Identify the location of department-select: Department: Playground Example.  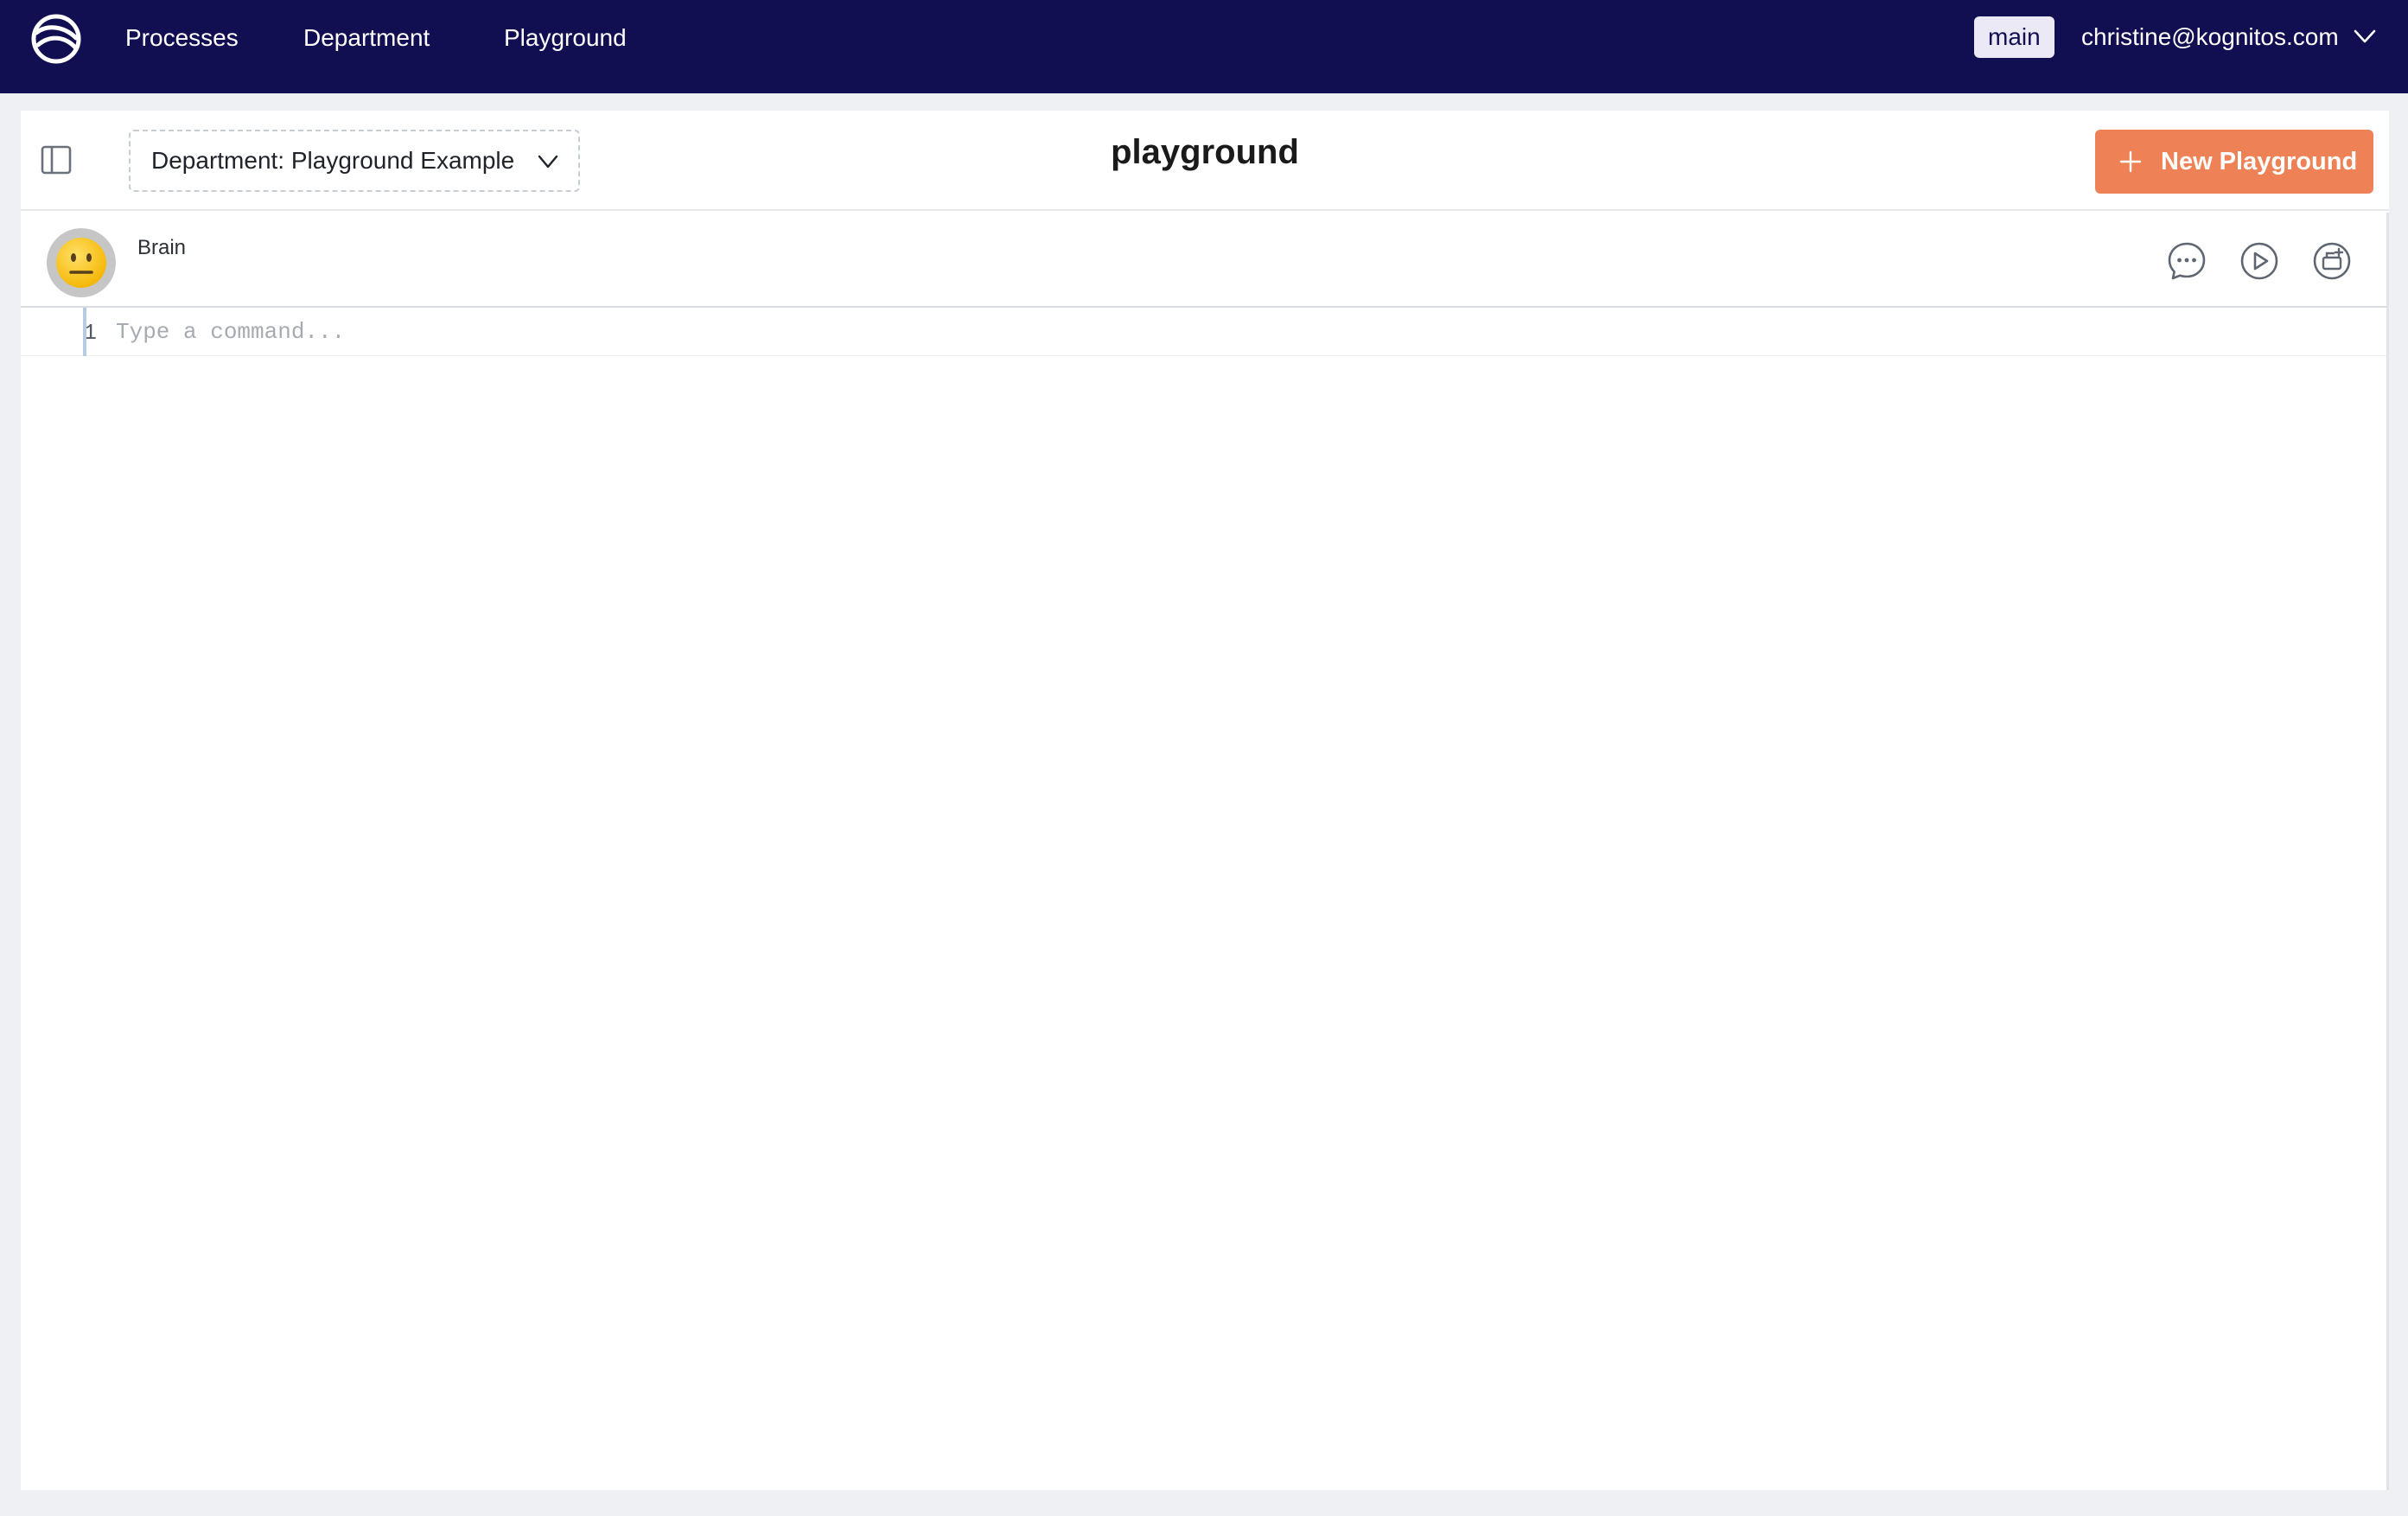
(354, 161).